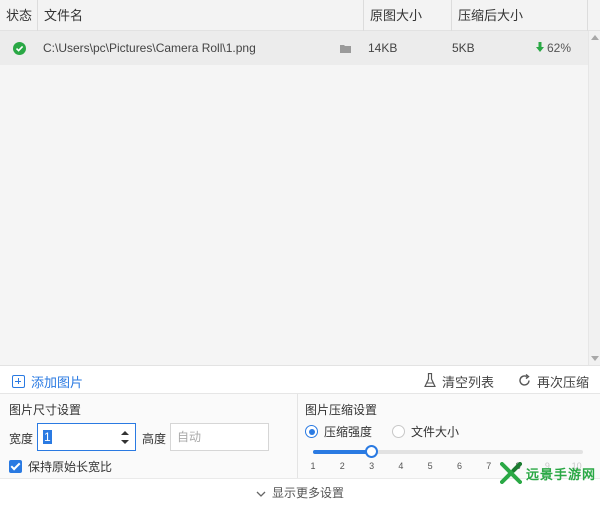  Describe the element at coordinates (125, 442) in the screenshot. I see `decrement-arrow-icon` at that location.